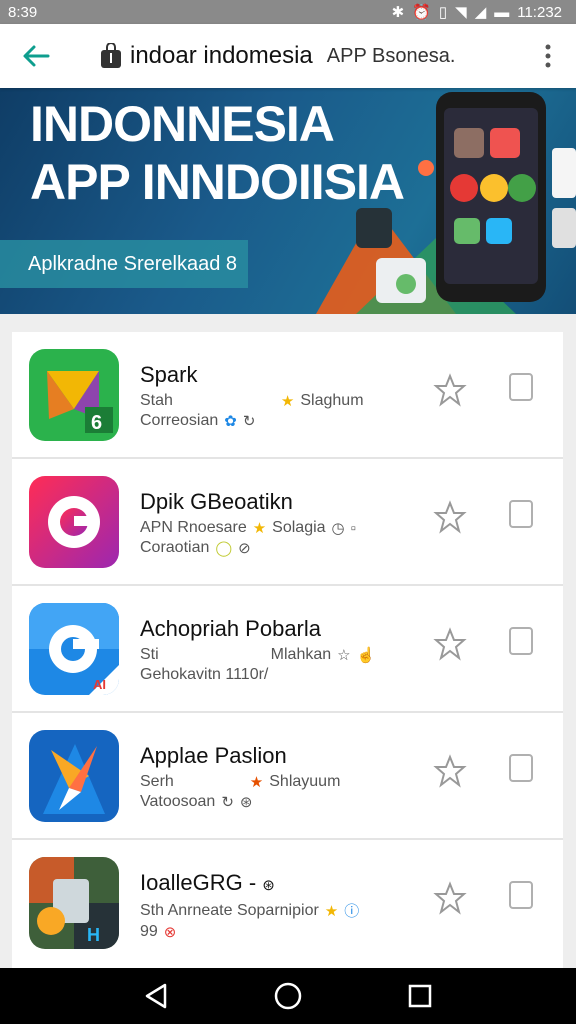 Image resolution: width=576 pixels, height=1024 pixels. Describe the element at coordinates (74, 395) in the screenshot. I see `app-icon-spark: 6` at that location.